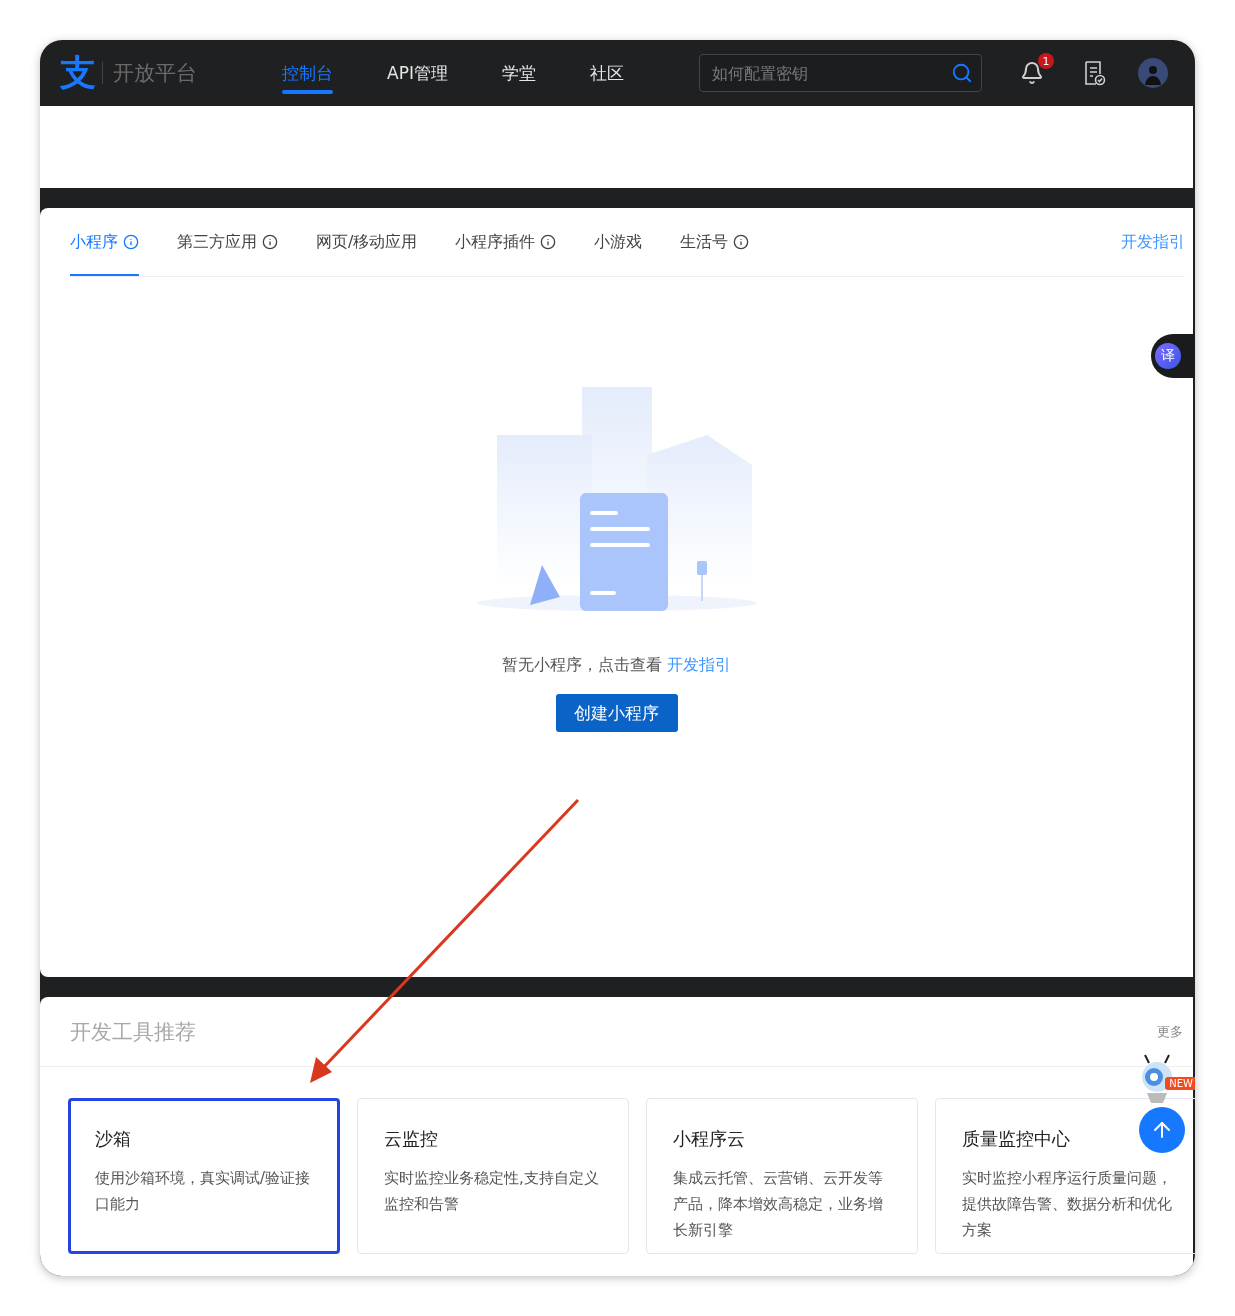 This screenshot has height=1316, width=1235. What do you see at coordinates (203, 1191) in the screenshot?
I see `card-description: 使用沙箱环境，真实调试/验证接口能力` at bounding box center [203, 1191].